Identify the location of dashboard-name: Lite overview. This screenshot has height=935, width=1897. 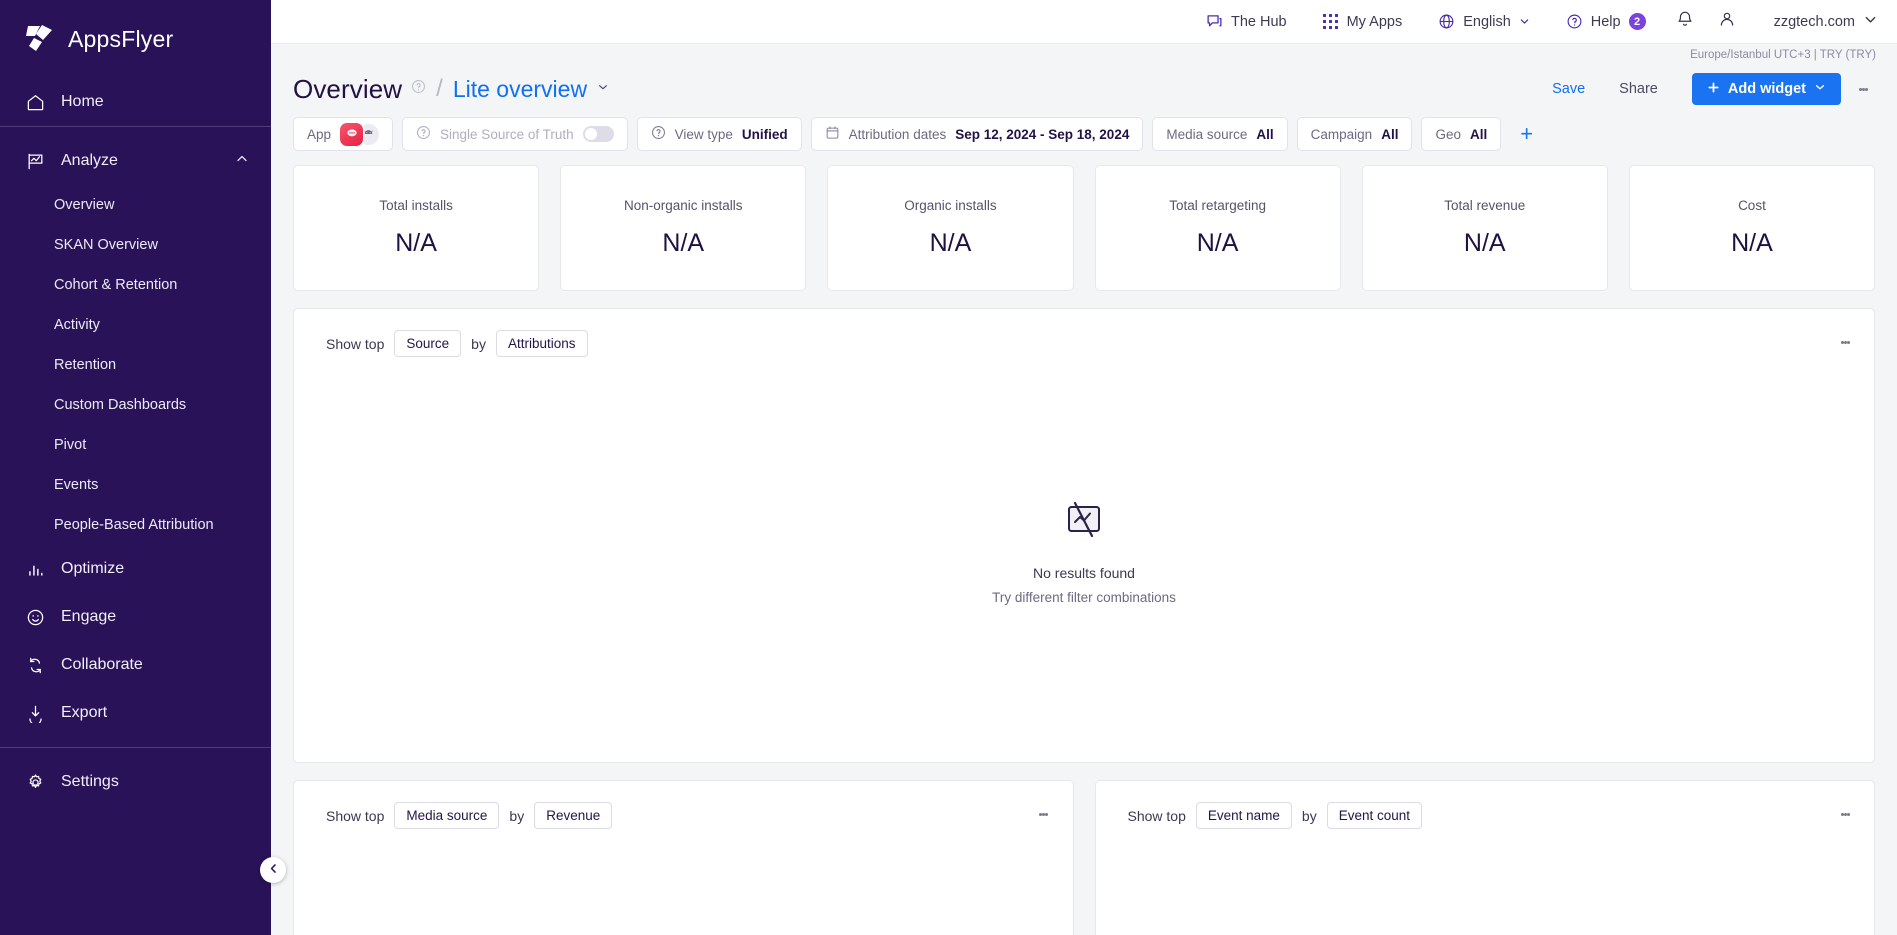
(520, 89).